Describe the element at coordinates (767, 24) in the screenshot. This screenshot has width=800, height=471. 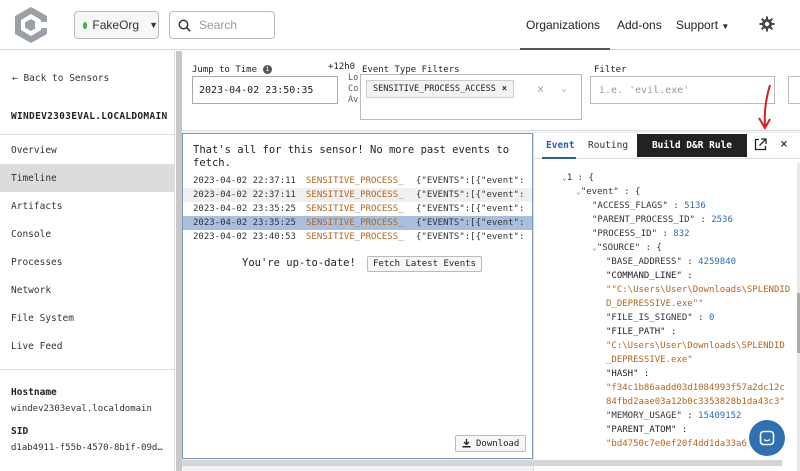
I see `gear-icon` at that location.